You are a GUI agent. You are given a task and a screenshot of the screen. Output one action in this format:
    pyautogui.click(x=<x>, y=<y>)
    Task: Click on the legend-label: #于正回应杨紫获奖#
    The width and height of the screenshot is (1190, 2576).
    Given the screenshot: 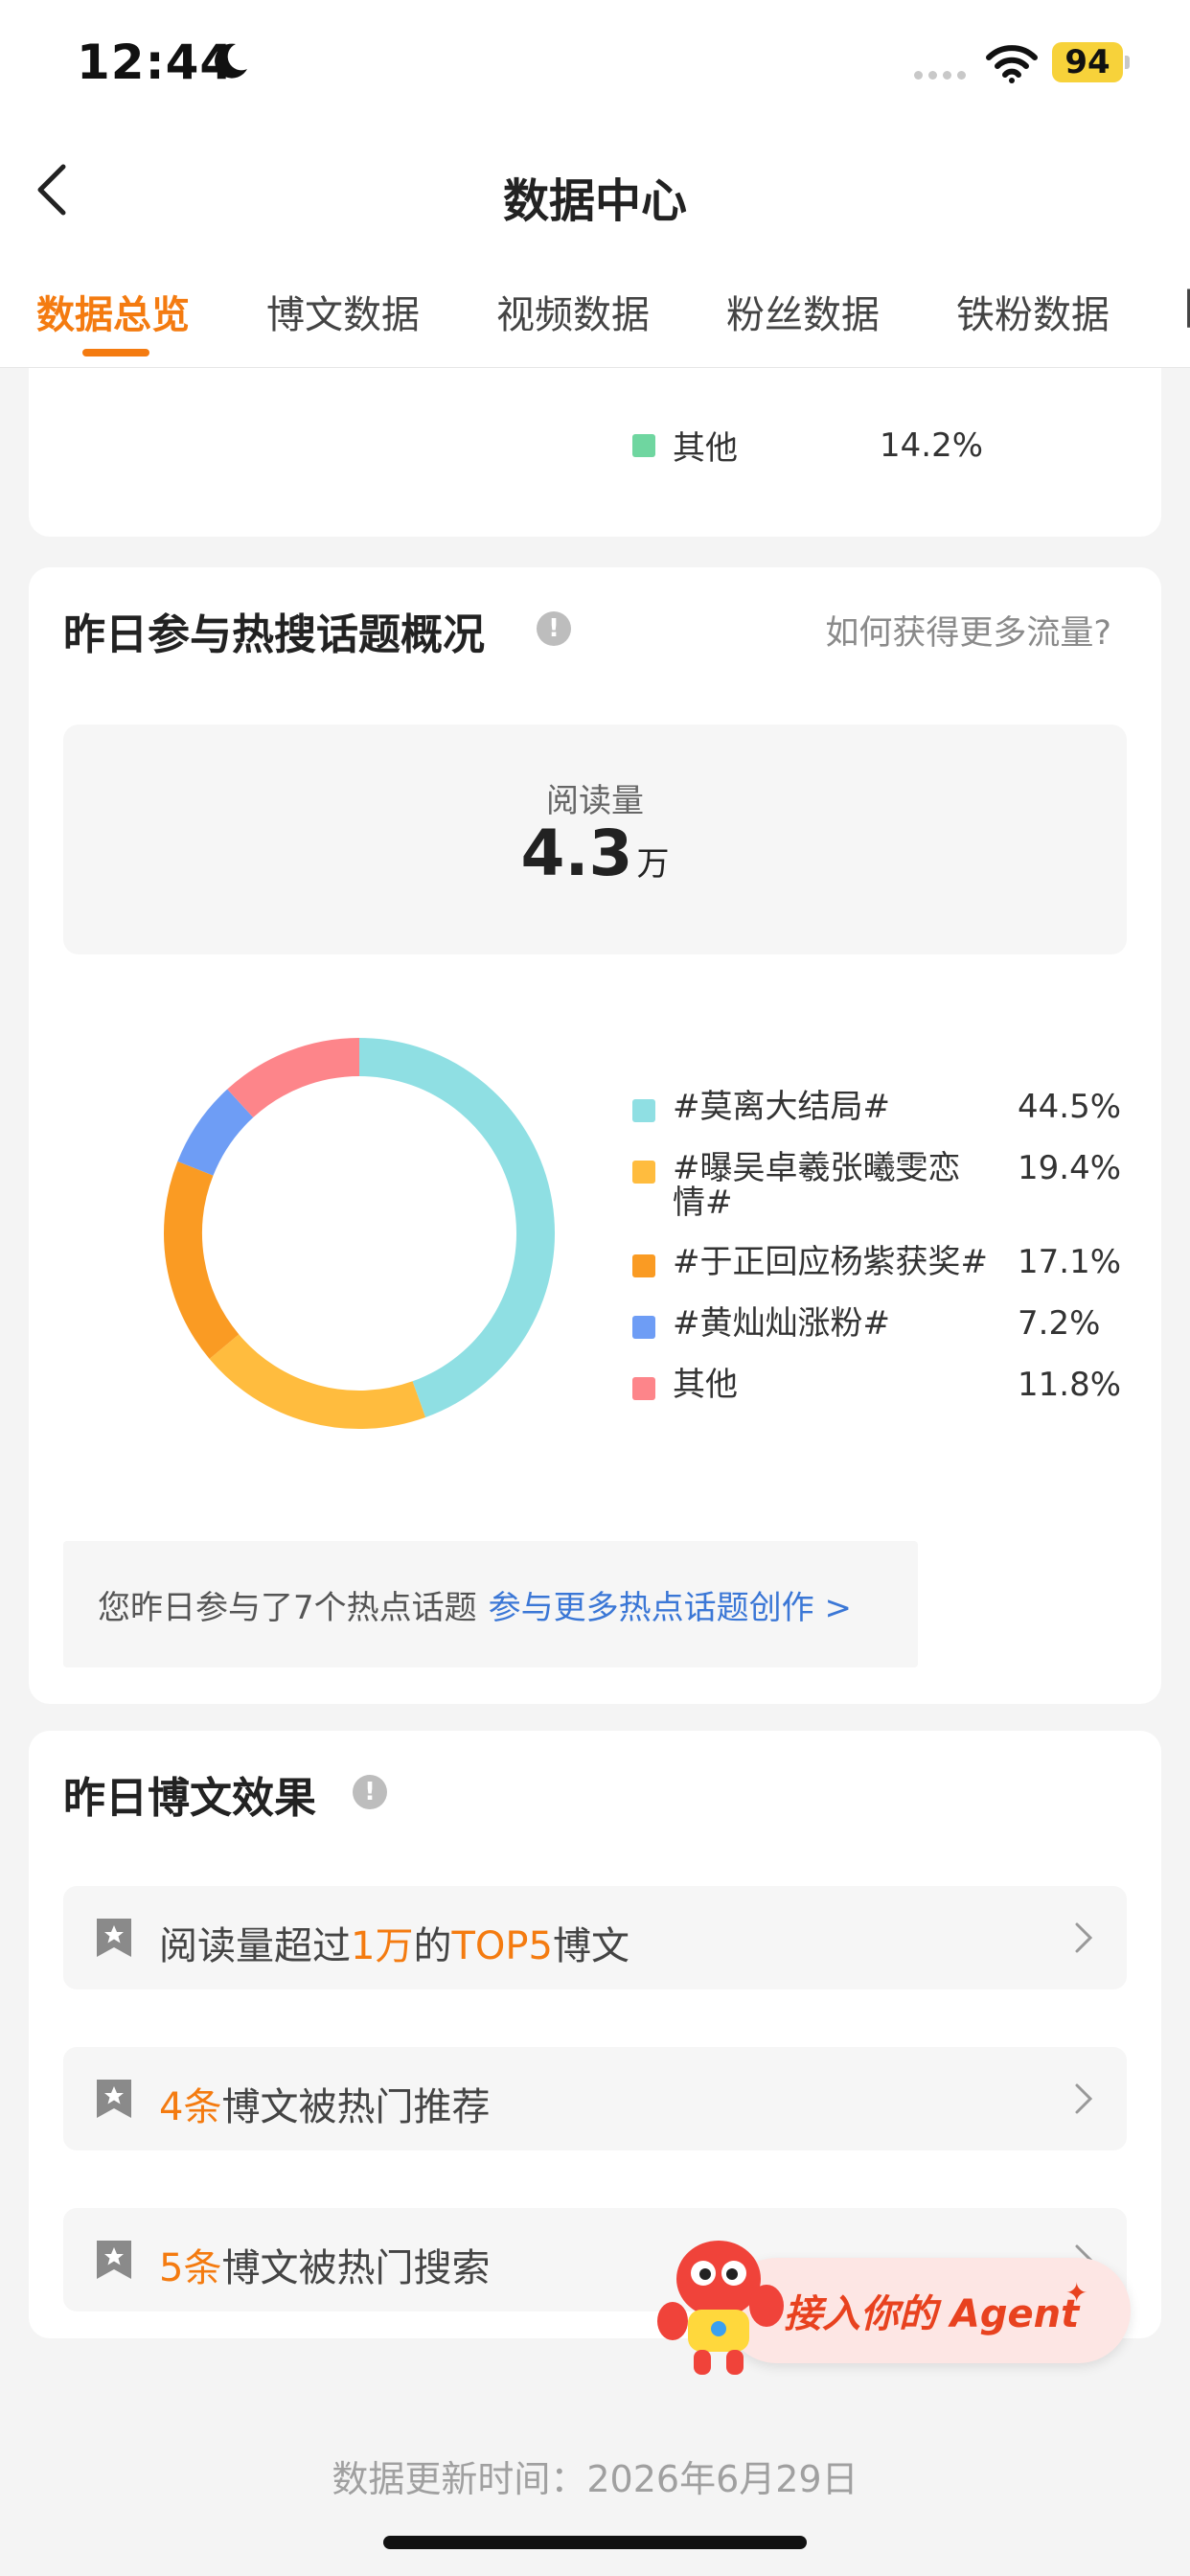 What is the action you would take?
    pyautogui.click(x=845, y=1262)
    